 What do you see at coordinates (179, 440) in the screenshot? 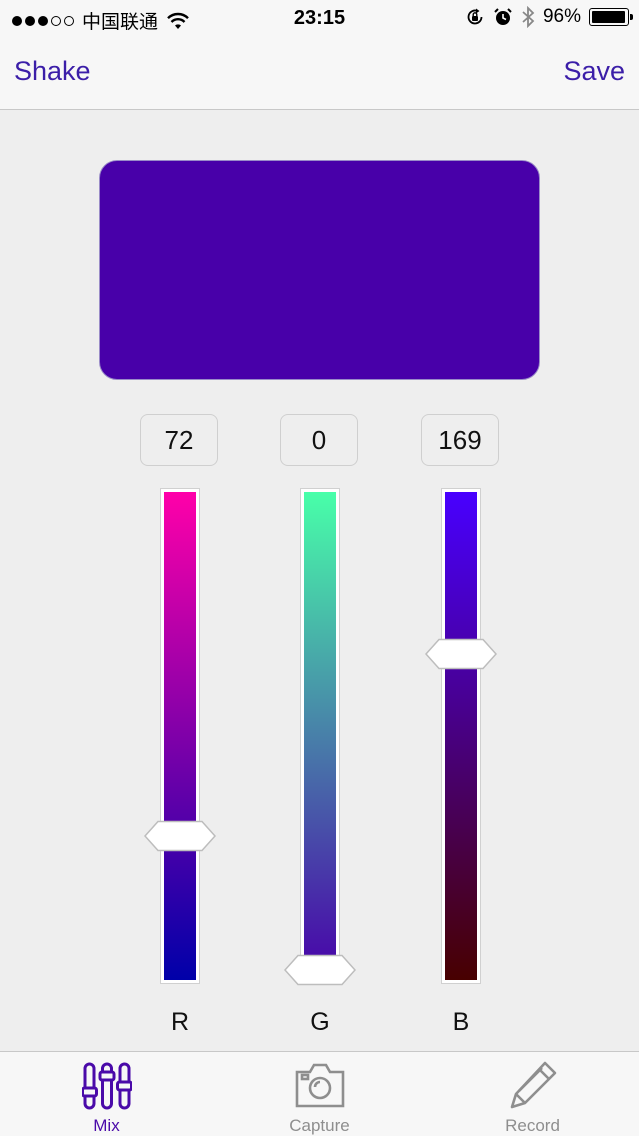
I see `red-value-field: 72` at bounding box center [179, 440].